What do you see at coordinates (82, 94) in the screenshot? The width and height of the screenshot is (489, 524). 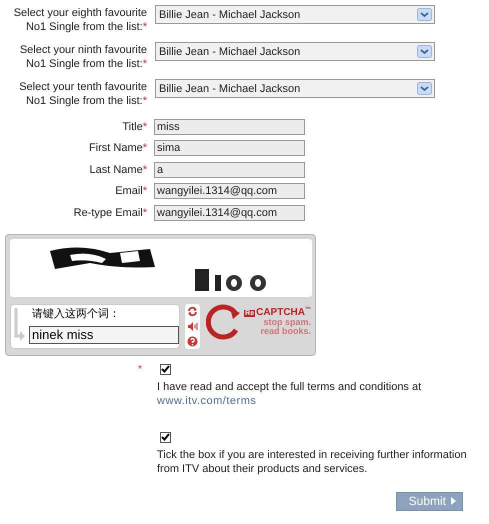 I see `field-label: Select your tenth favourite No1 Single from the list:*` at bounding box center [82, 94].